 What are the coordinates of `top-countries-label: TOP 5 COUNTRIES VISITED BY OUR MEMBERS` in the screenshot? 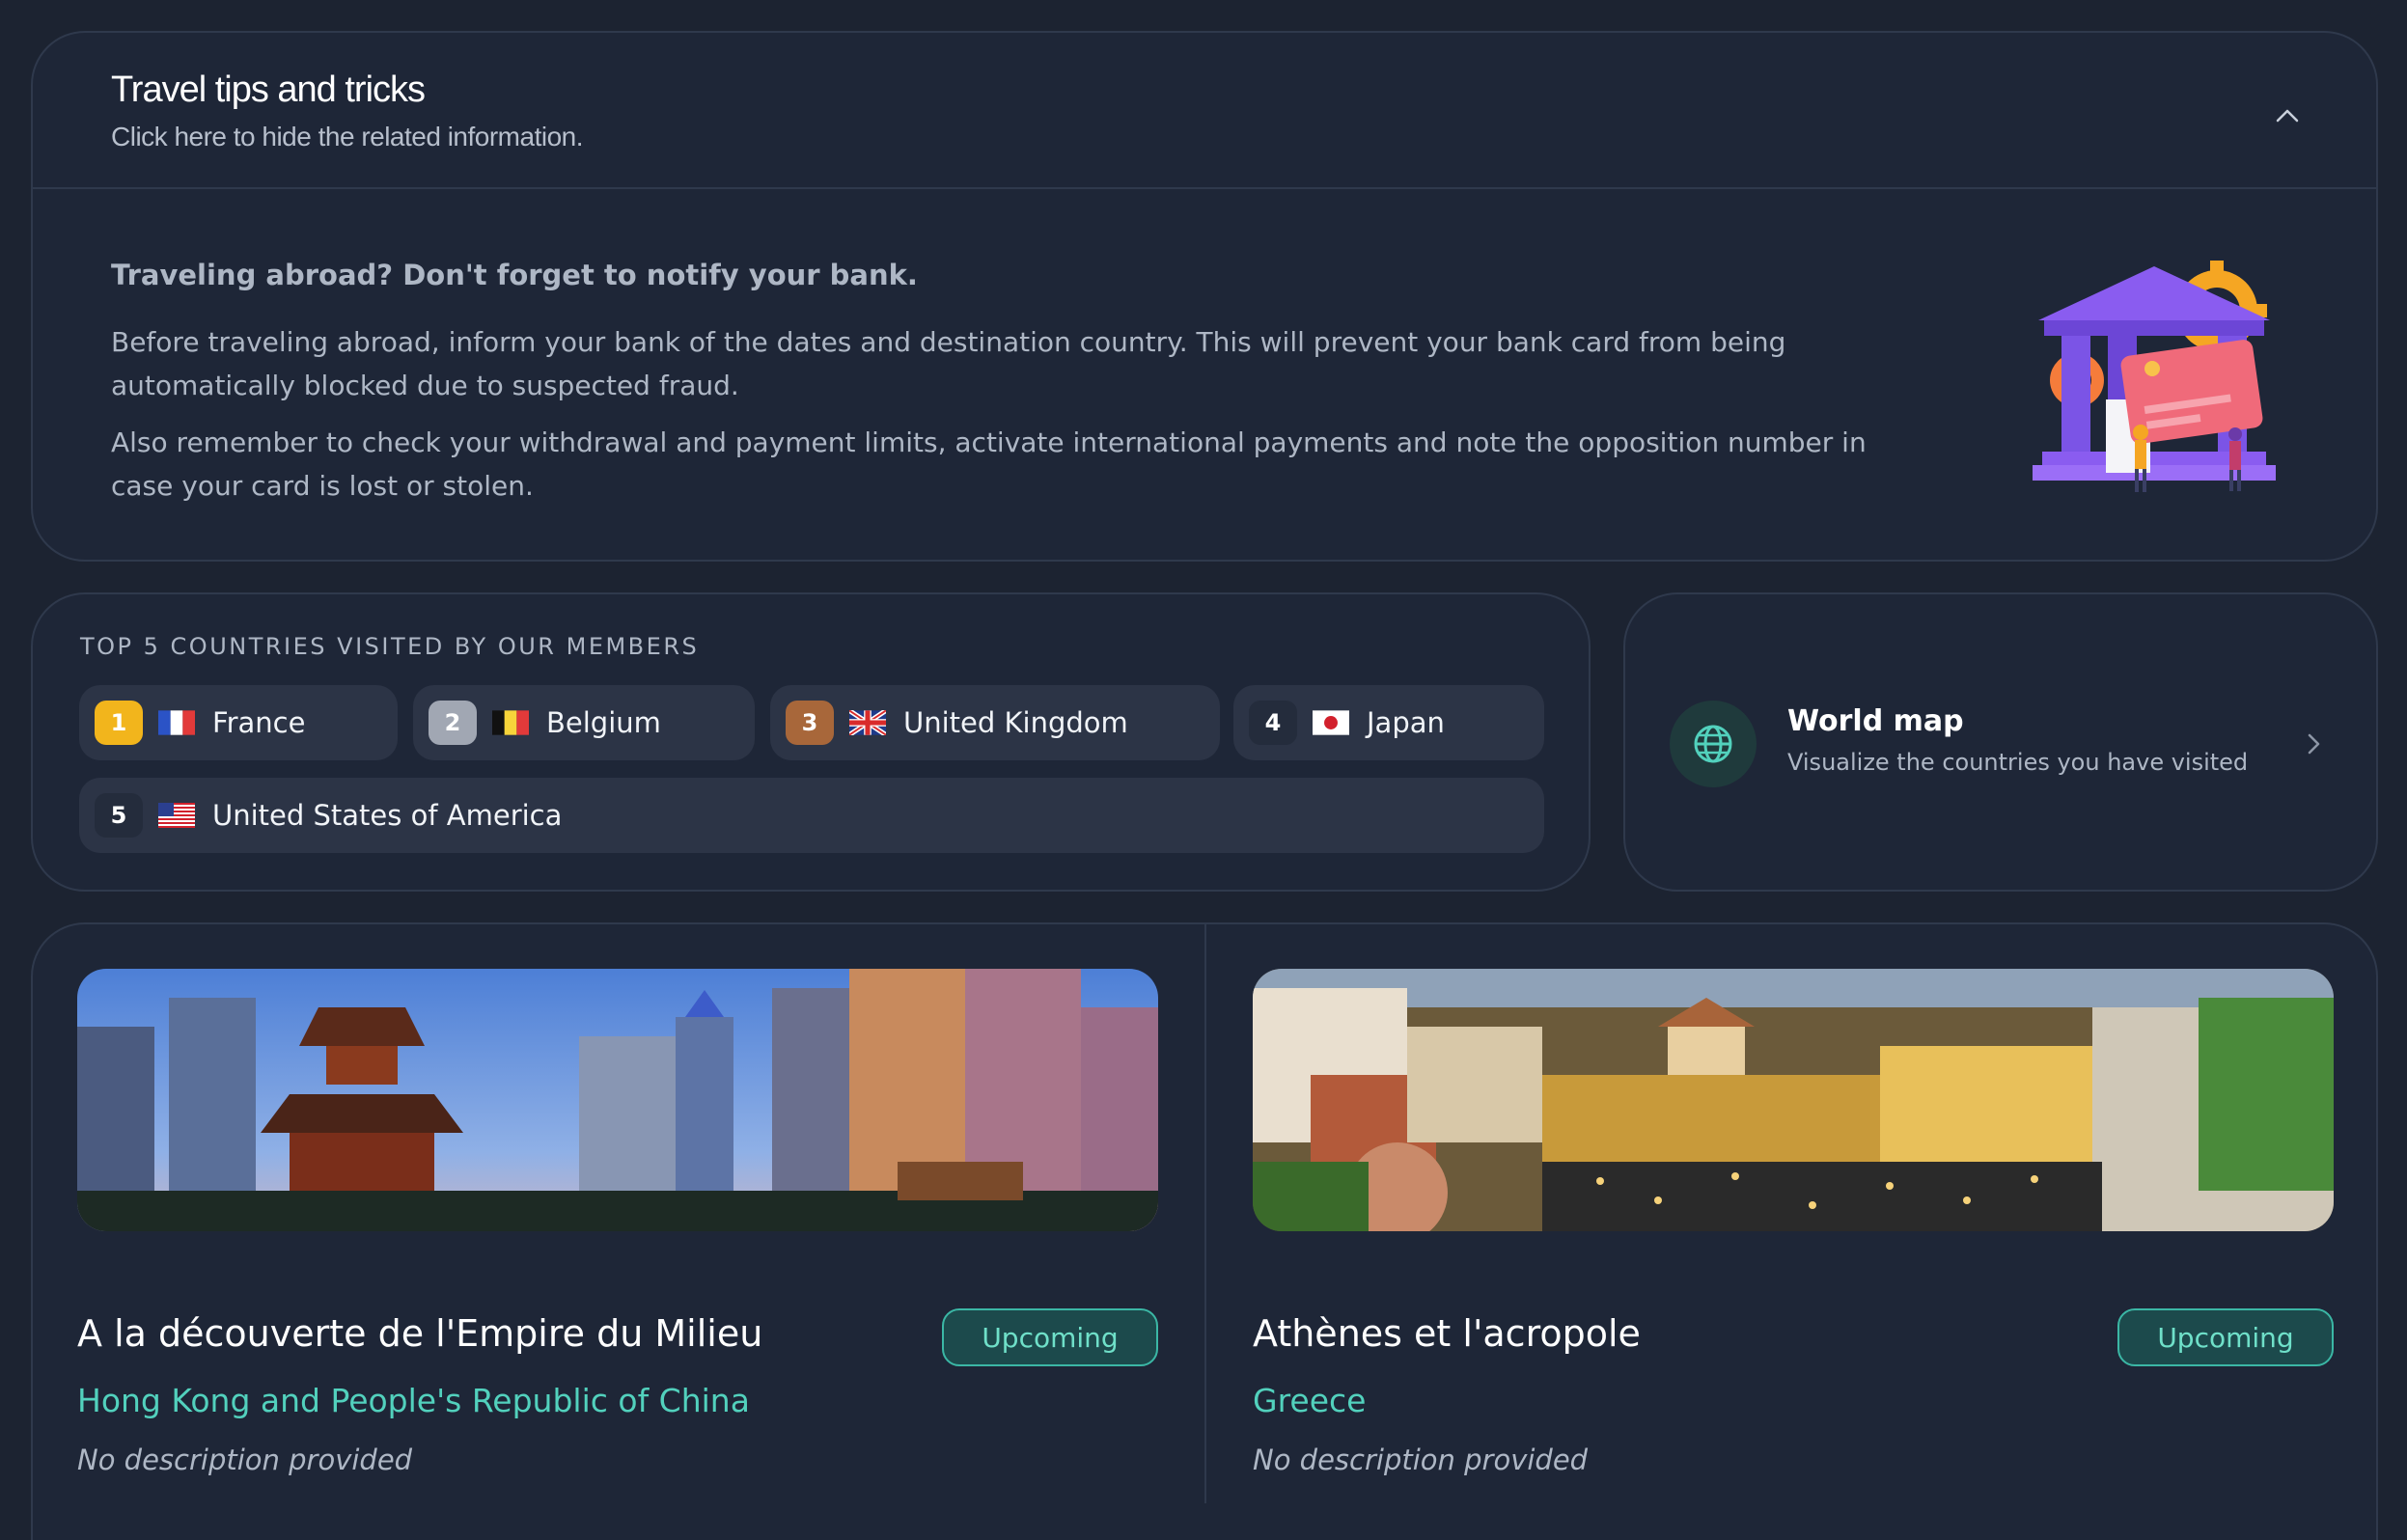 It's located at (390, 646).